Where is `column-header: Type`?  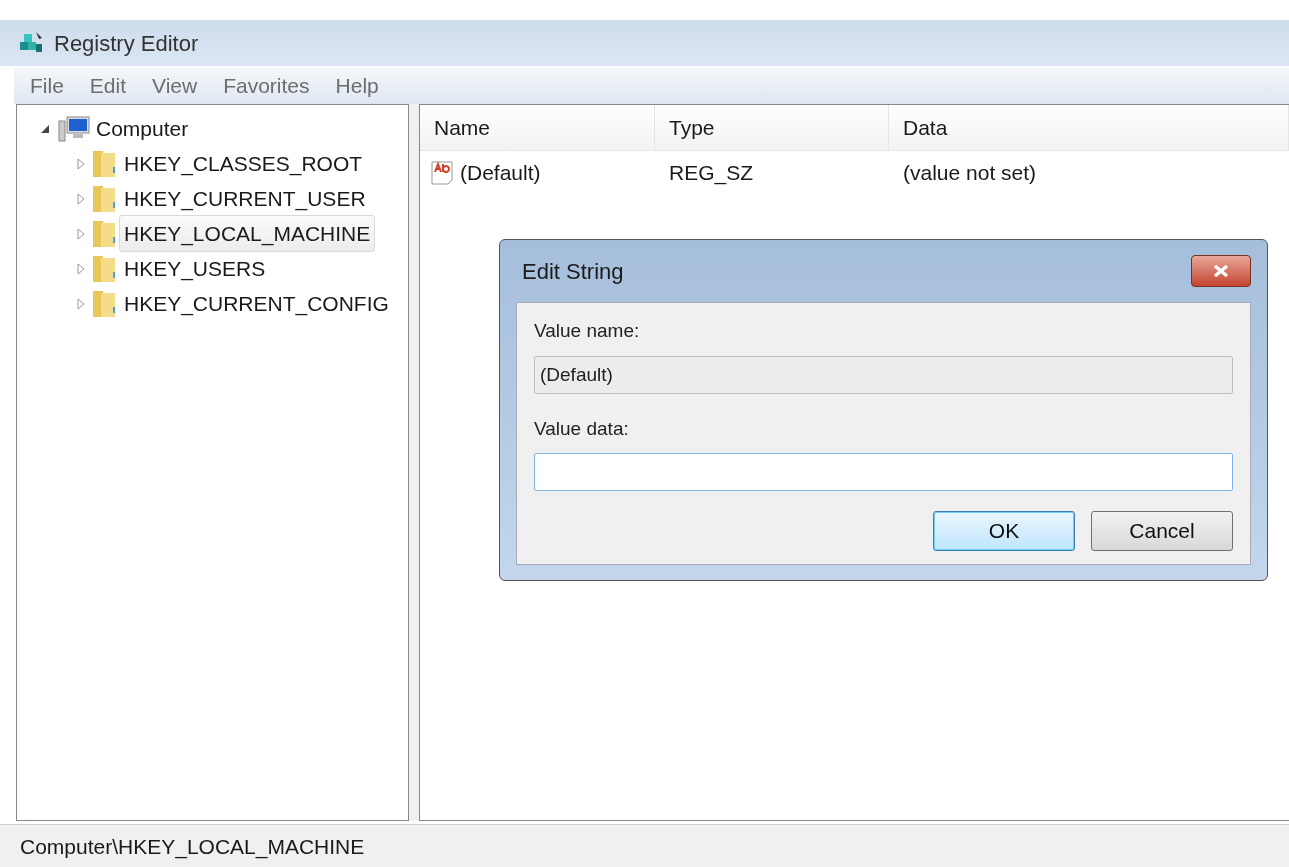
column-header: Type is located at coordinates (772, 127).